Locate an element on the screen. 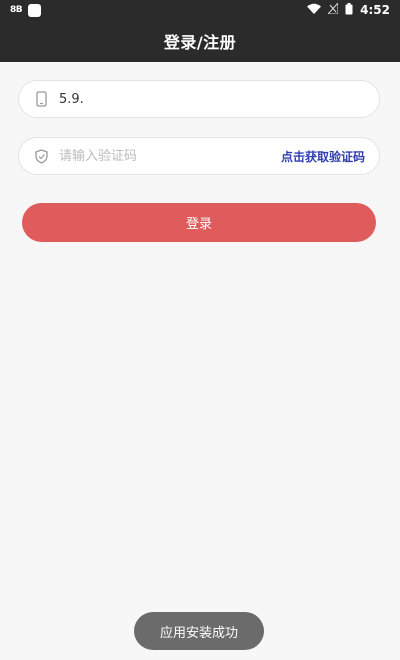 The width and height of the screenshot is (400, 660). get-code-button: 点击获取验证码 is located at coordinates (323, 156).